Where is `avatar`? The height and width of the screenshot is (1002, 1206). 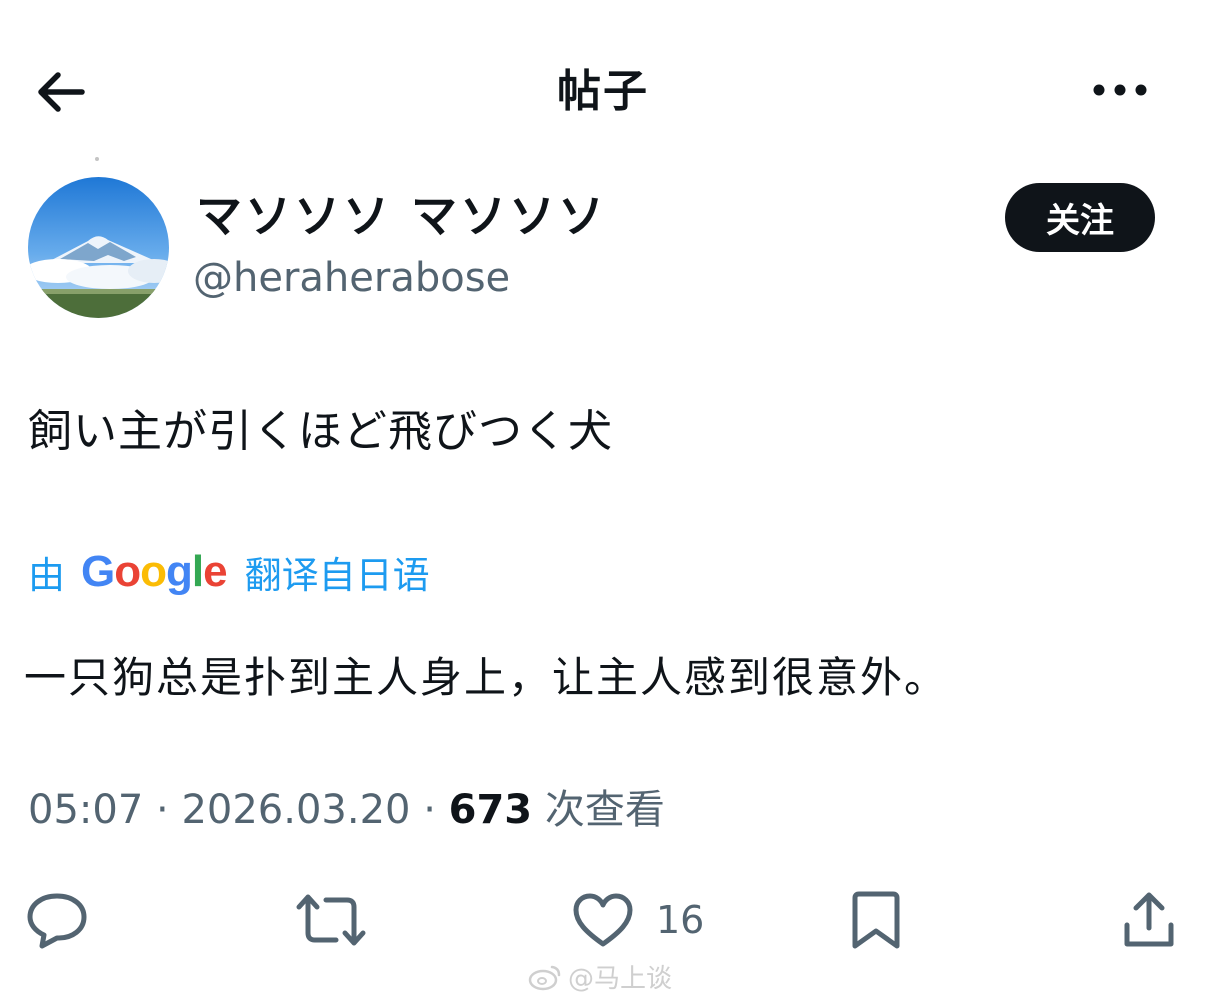 avatar is located at coordinates (98, 247).